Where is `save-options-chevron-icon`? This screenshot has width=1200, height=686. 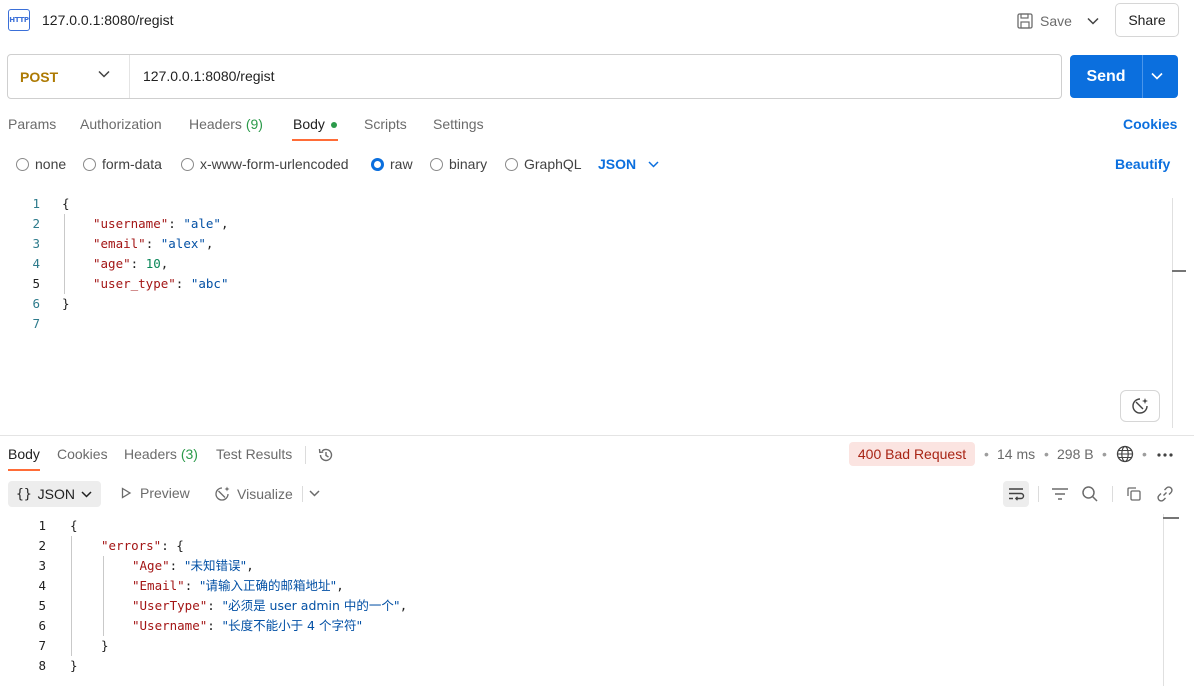 save-options-chevron-icon is located at coordinates (1093, 21).